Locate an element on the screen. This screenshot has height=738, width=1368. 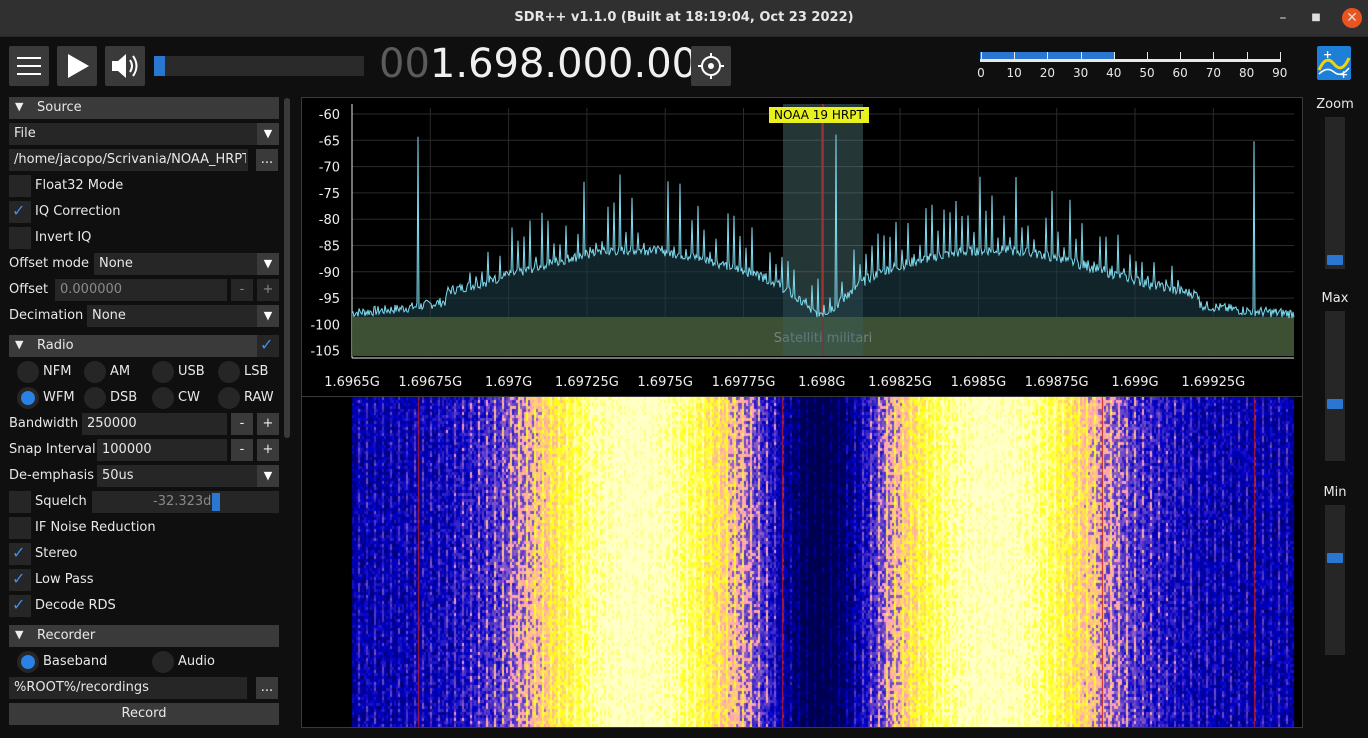
record-button: Record is located at coordinates (144, 714).